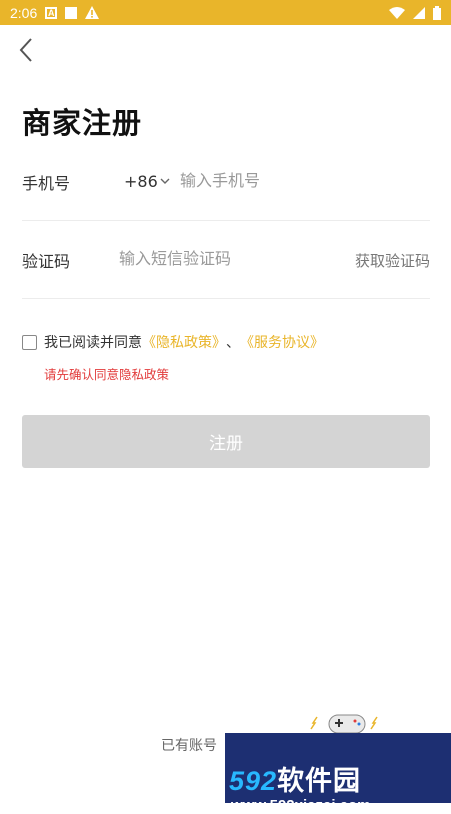 Image resolution: width=451 pixels, height=814 pixels. What do you see at coordinates (184, 342) in the screenshot?
I see `privacy-policy-link: 《隐私政策》` at bounding box center [184, 342].